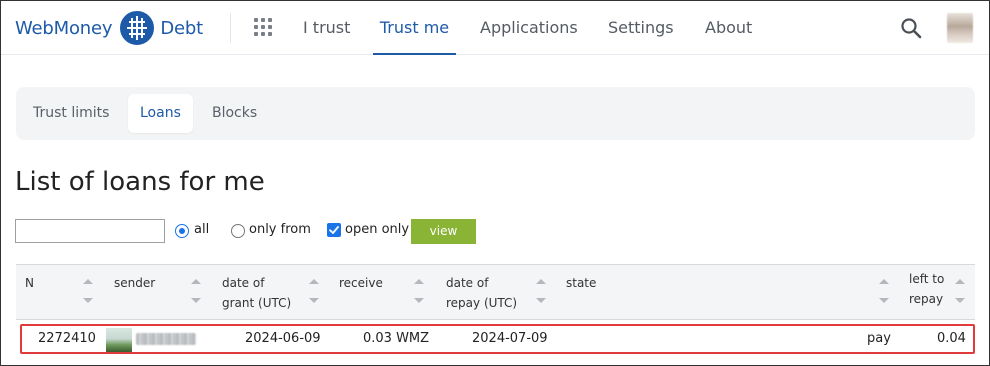 The width and height of the screenshot is (990, 366). Describe the element at coordinates (181, 28) in the screenshot. I see `brand-product: Debt` at that location.